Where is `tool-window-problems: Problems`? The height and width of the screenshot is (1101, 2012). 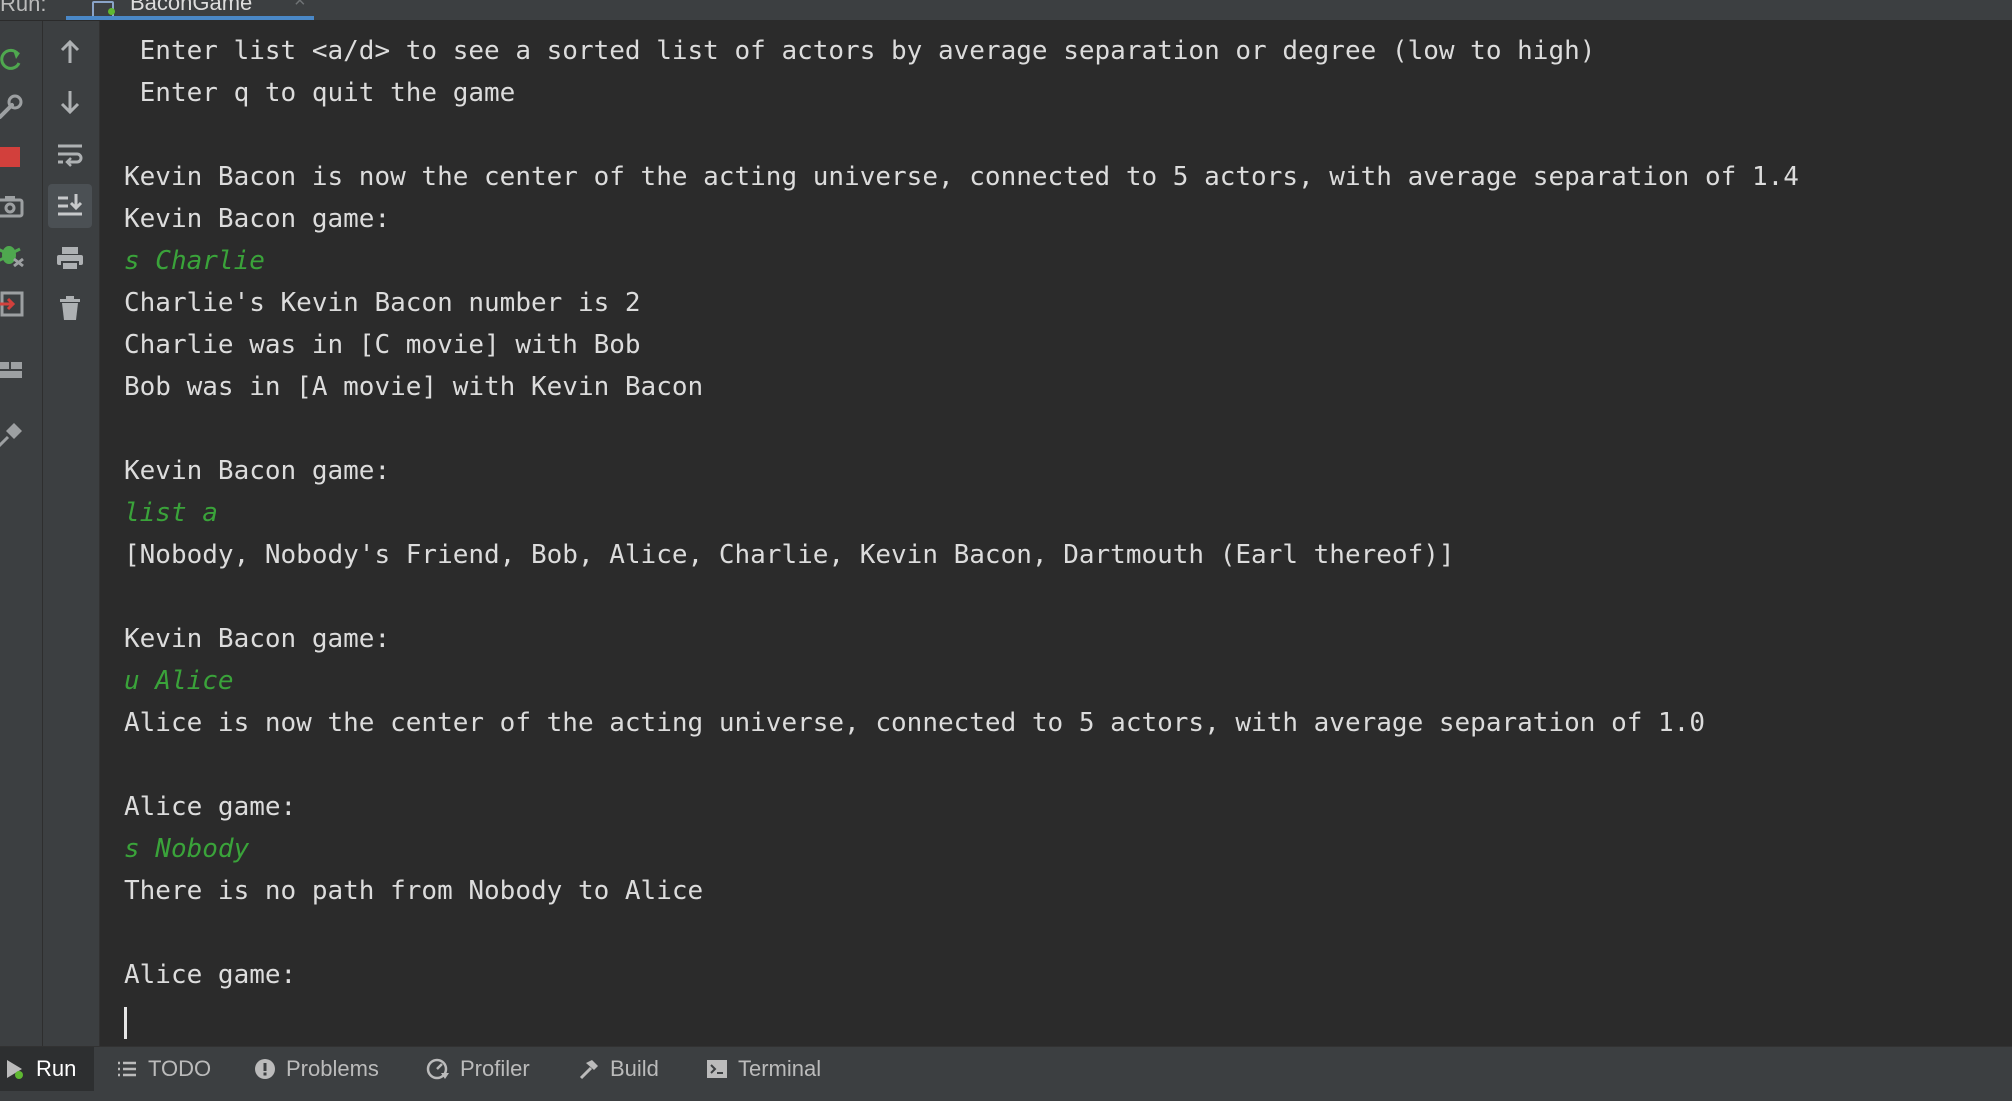 tool-window-problems: Problems is located at coordinates (316, 1069).